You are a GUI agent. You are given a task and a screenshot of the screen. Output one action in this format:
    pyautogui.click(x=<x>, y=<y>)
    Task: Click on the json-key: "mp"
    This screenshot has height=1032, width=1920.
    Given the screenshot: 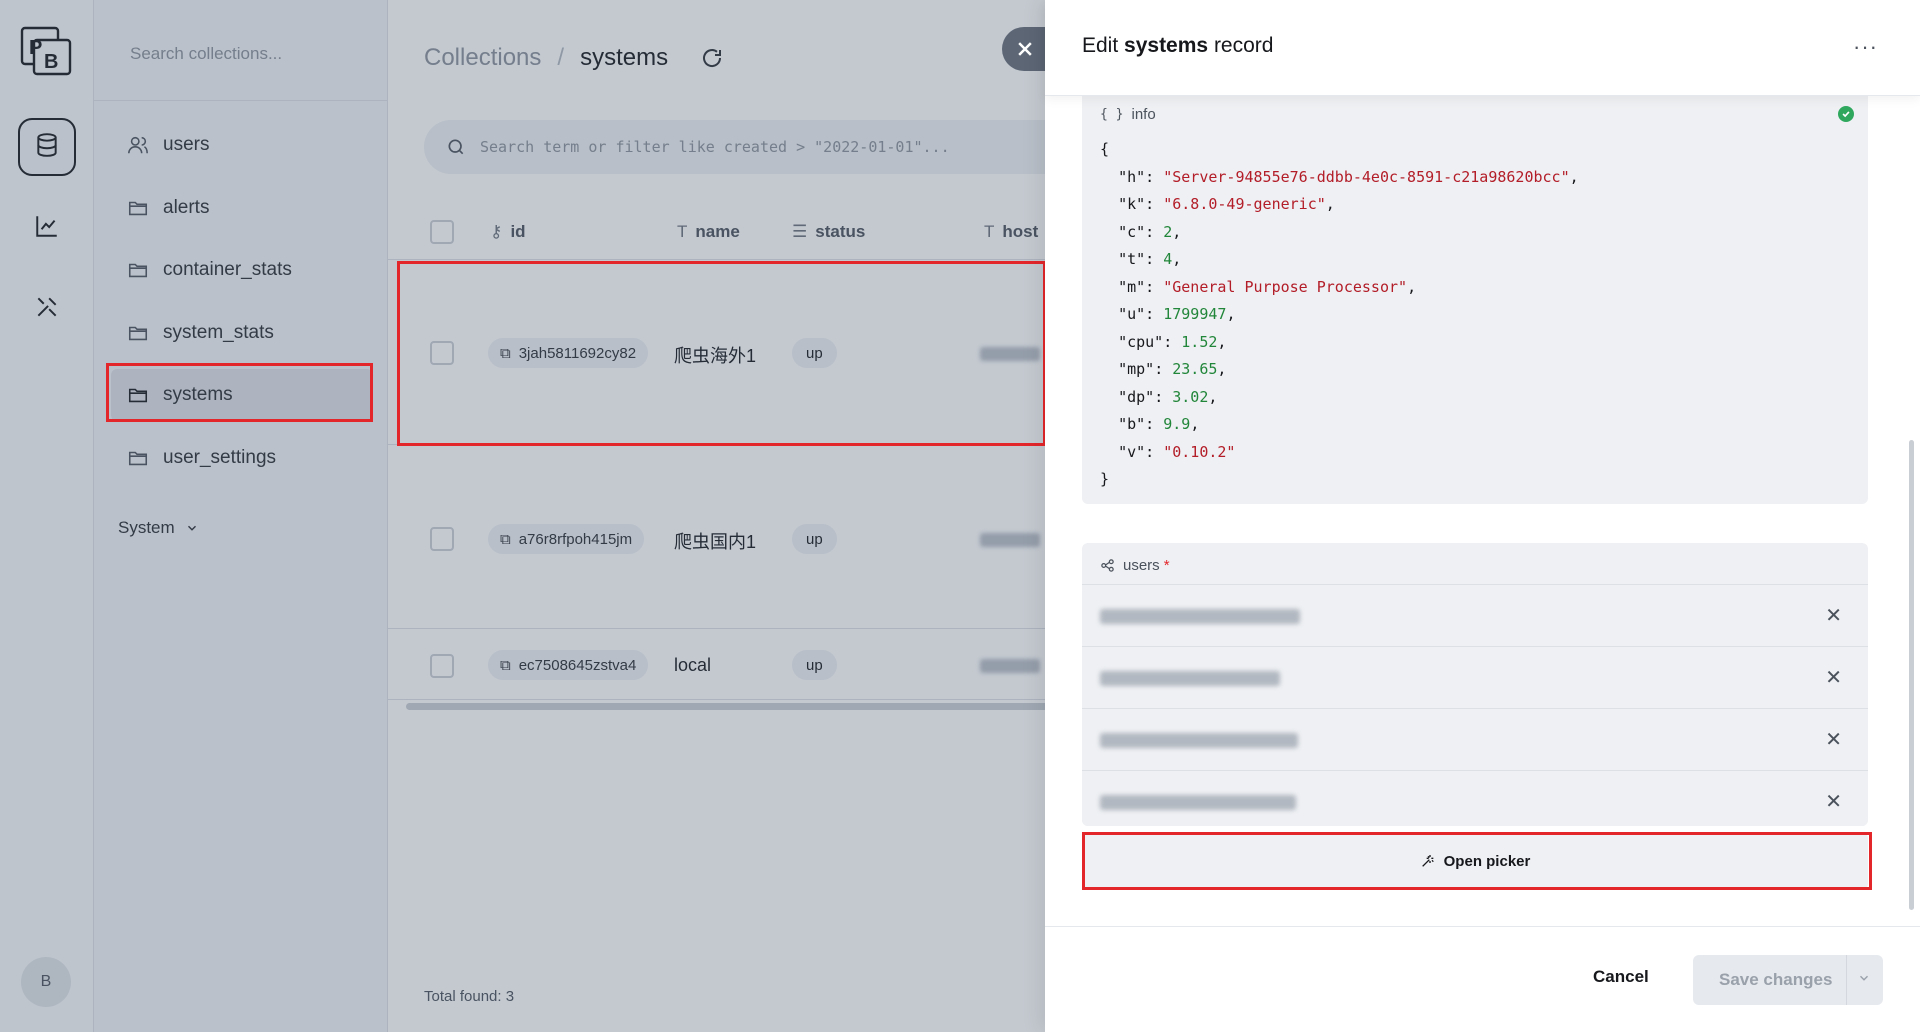 What is the action you would take?
    pyautogui.click(x=1136, y=369)
    